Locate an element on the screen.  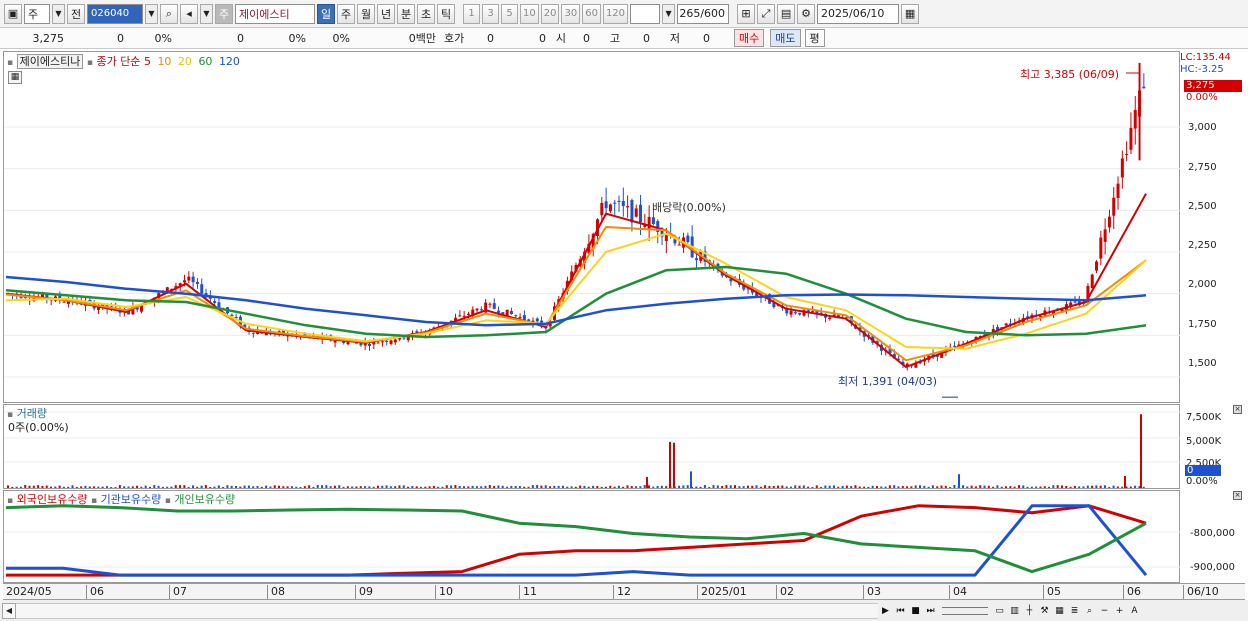
zoom-out-icon: − is located at coordinates (1104, 611).